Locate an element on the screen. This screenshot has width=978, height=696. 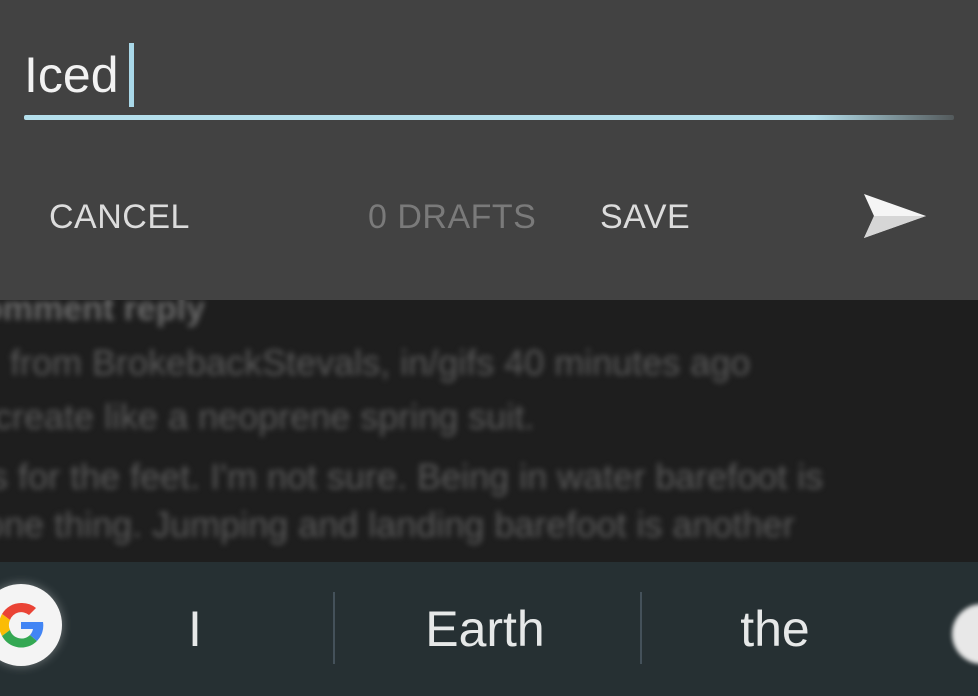
google-logo-button is located at coordinates (31, 625).